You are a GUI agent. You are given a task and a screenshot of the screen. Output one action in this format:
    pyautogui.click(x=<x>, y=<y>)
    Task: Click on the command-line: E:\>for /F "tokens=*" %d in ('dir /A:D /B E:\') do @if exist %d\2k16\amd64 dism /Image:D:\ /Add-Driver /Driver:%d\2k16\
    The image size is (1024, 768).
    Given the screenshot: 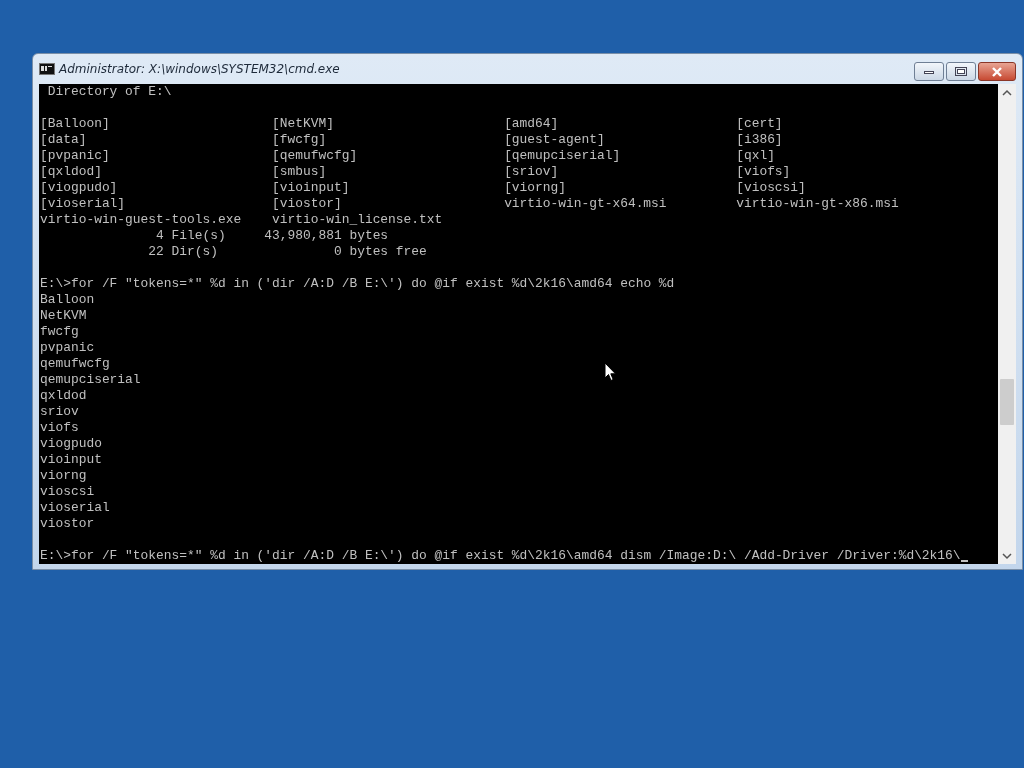 What is the action you would take?
    pyautogui.click(x=500, y=556)
    